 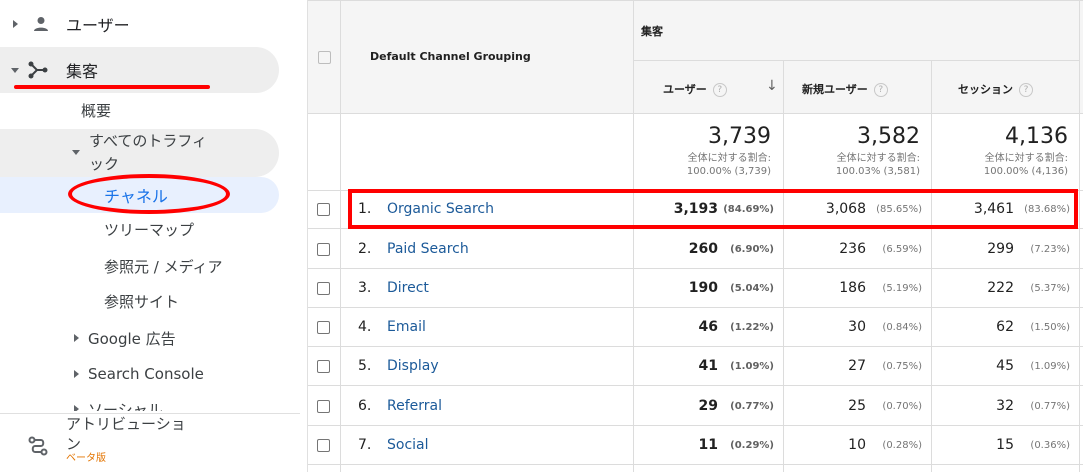 What do you see at coordinates (365, 327) in the screenshot?
I see `row-index: 4.` at bounding box center [365, 327].